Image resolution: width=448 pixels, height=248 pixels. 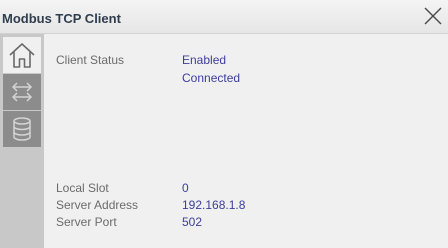 I want to click on transfer-arrows-icon, so click(x=22, y=92).